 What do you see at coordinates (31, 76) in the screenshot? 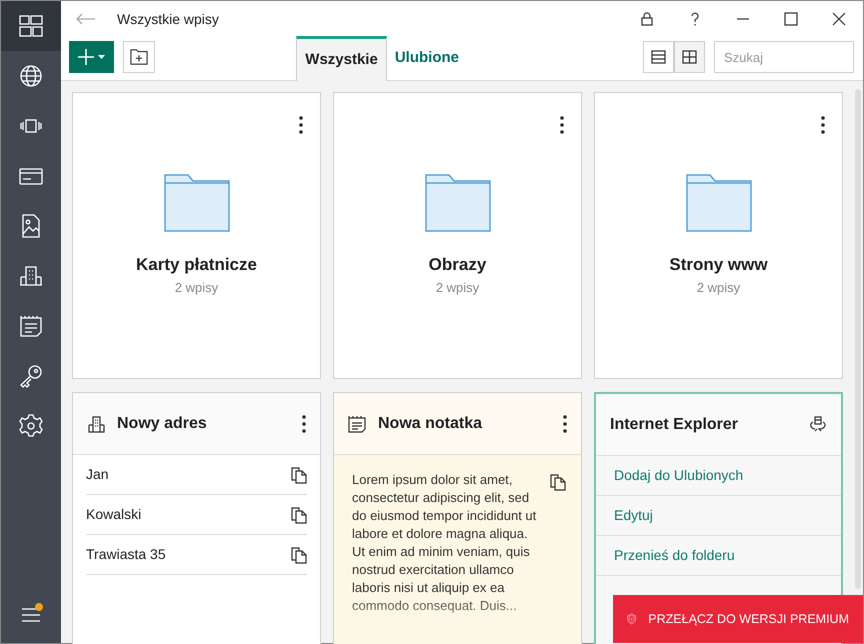
I see `globe-icon` at bounding box center [31, 76].